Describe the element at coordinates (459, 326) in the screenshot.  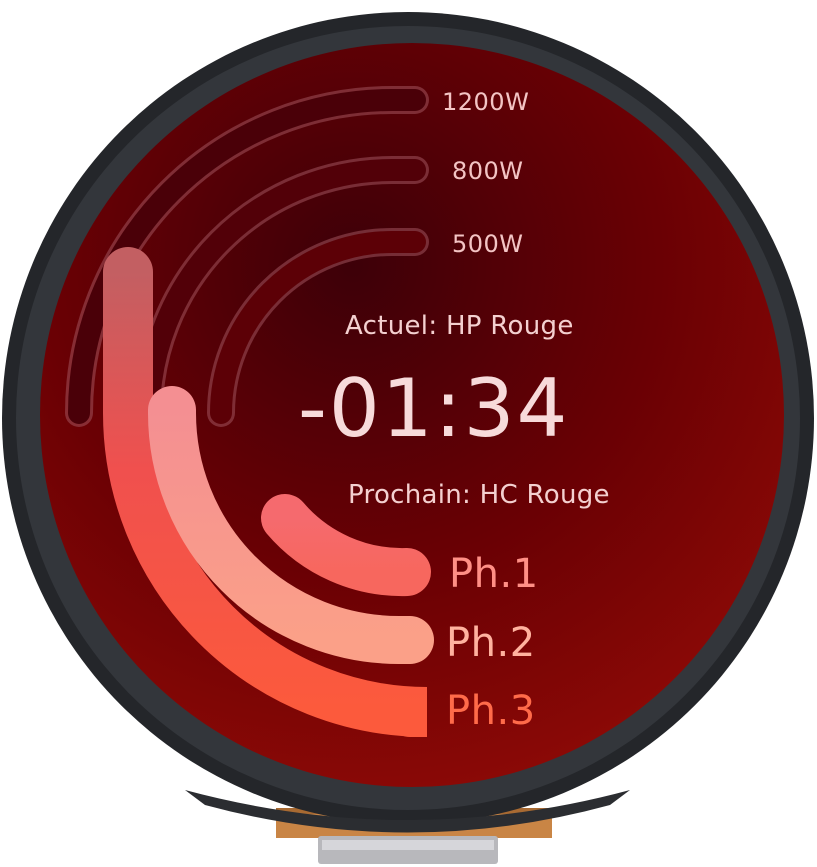
I see `current-tariff-label: Actuel: HP Rouge` at that location.